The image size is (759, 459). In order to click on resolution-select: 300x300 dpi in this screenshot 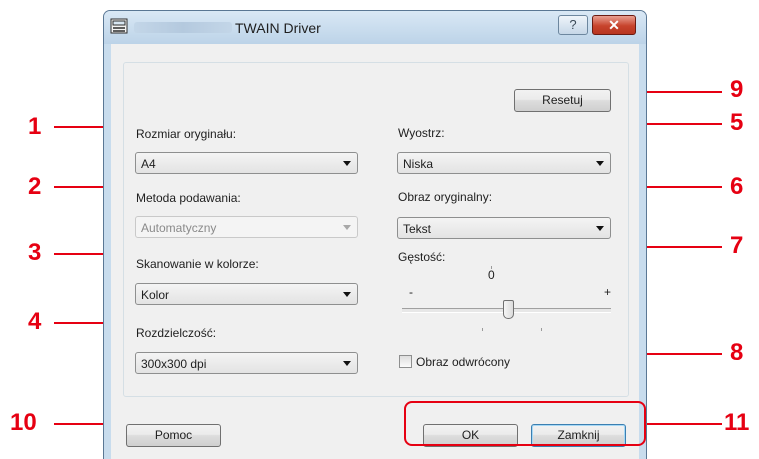, I will do `click(246, 363)`.